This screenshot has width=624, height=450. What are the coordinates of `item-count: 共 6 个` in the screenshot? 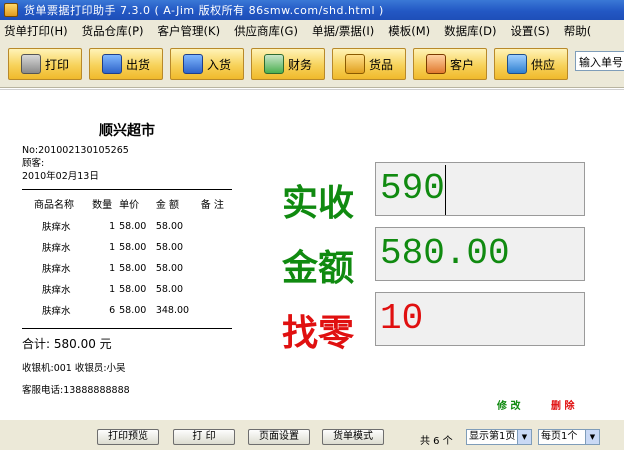 It's located at (436, 441).